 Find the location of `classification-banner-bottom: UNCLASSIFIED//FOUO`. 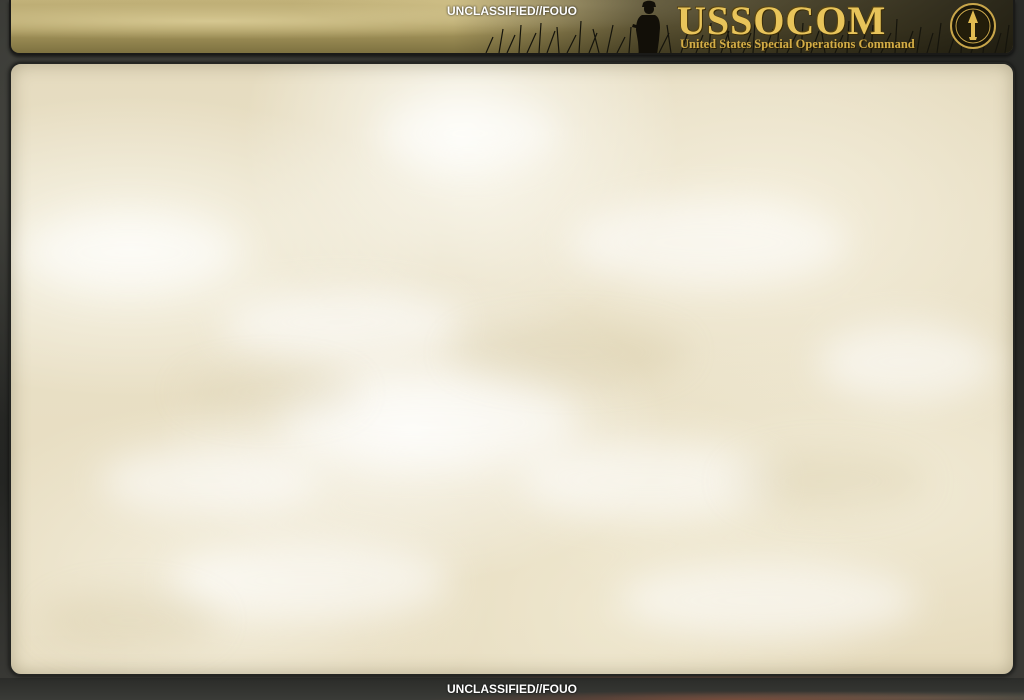

classification-banner-bottom: UNCLASSIFIED//FOUO is located at coordinates (511, 689).